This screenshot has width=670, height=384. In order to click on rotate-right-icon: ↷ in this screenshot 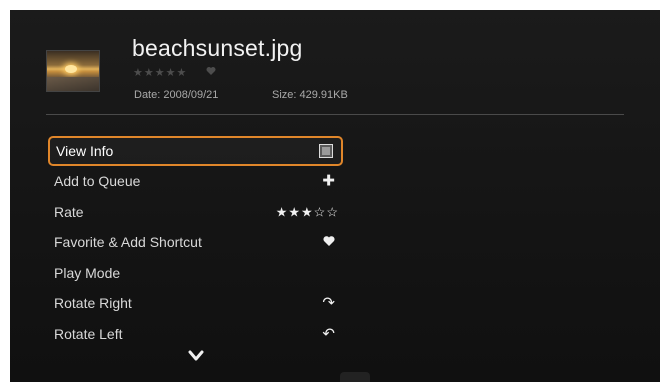, I will do `click(328, 303)`.